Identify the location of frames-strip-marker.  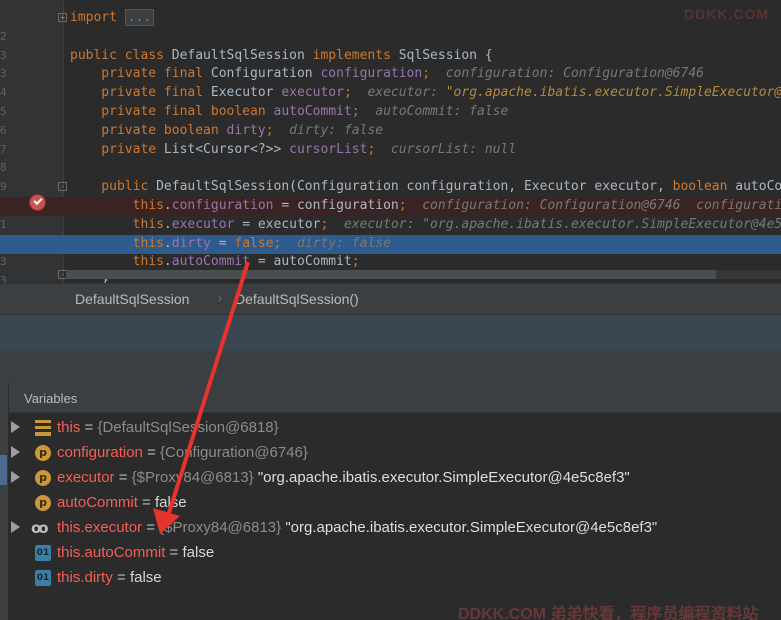
(3, 470).